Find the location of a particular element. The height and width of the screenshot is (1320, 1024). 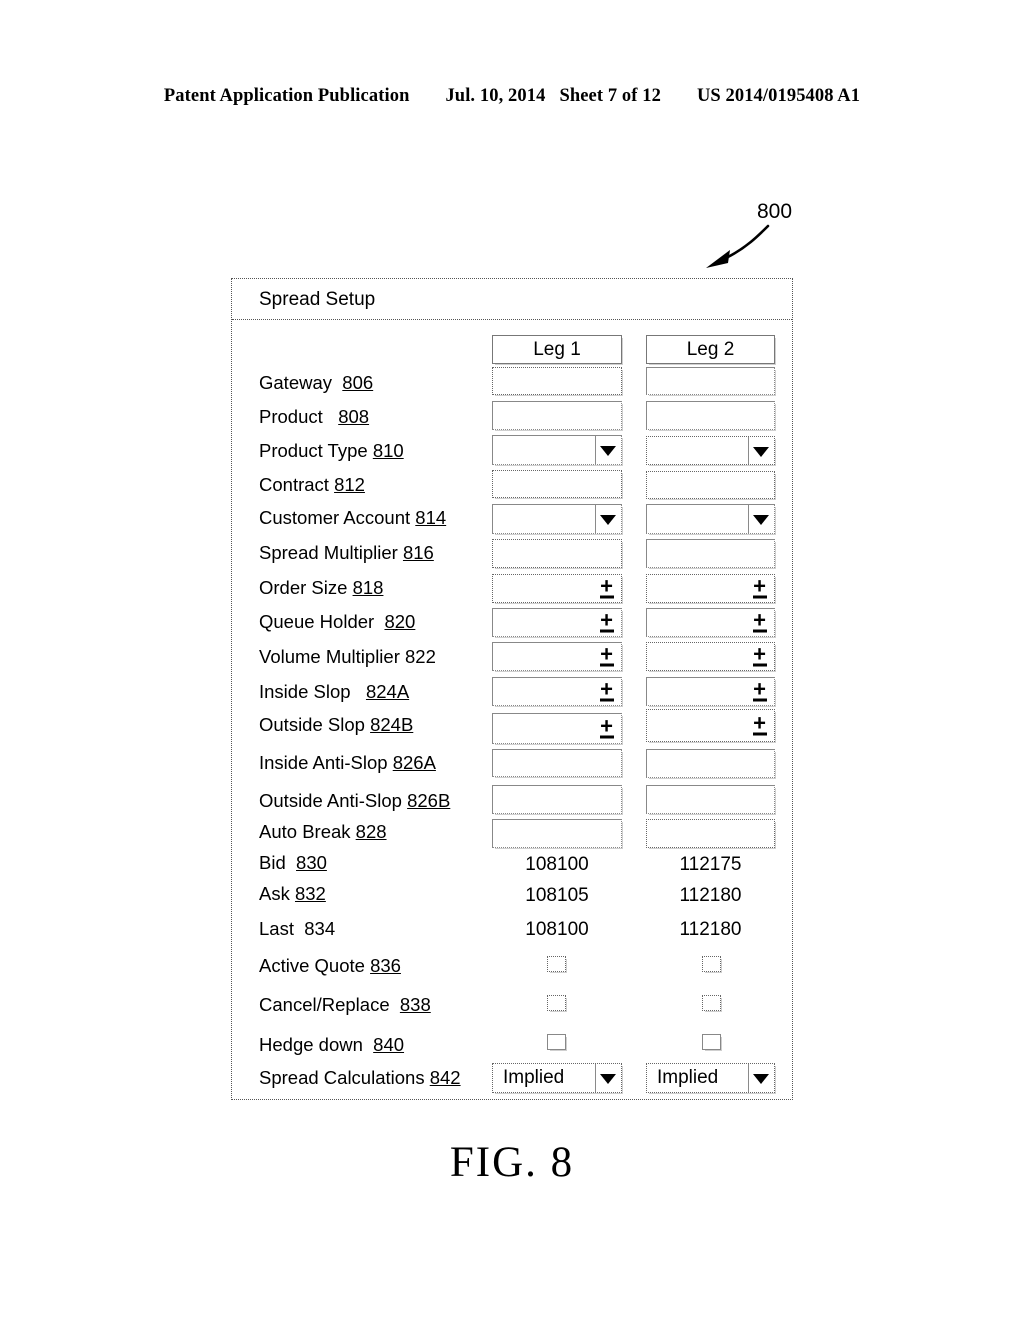

publication-date: Jul. 10, 2014 is located at coordinates (495, 96).